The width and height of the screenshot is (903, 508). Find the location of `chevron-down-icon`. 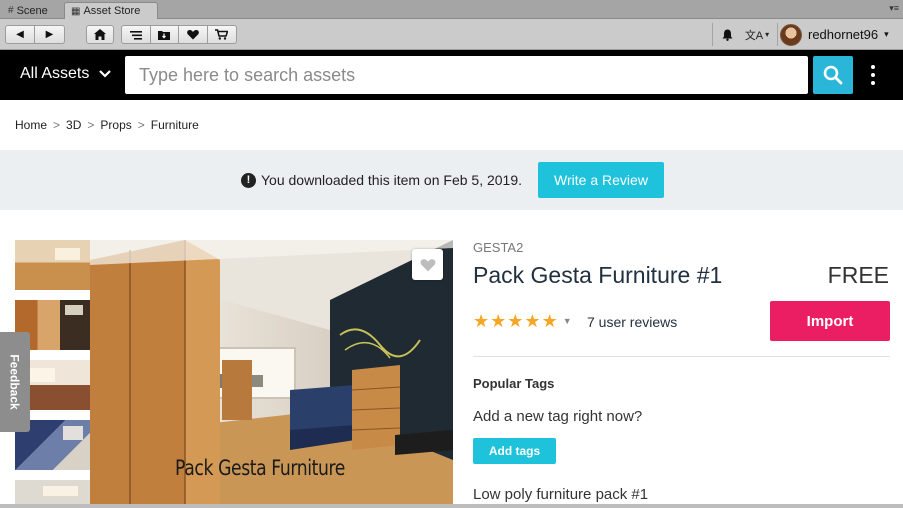

chevron-down-icon is located at coordinates (105, 74).